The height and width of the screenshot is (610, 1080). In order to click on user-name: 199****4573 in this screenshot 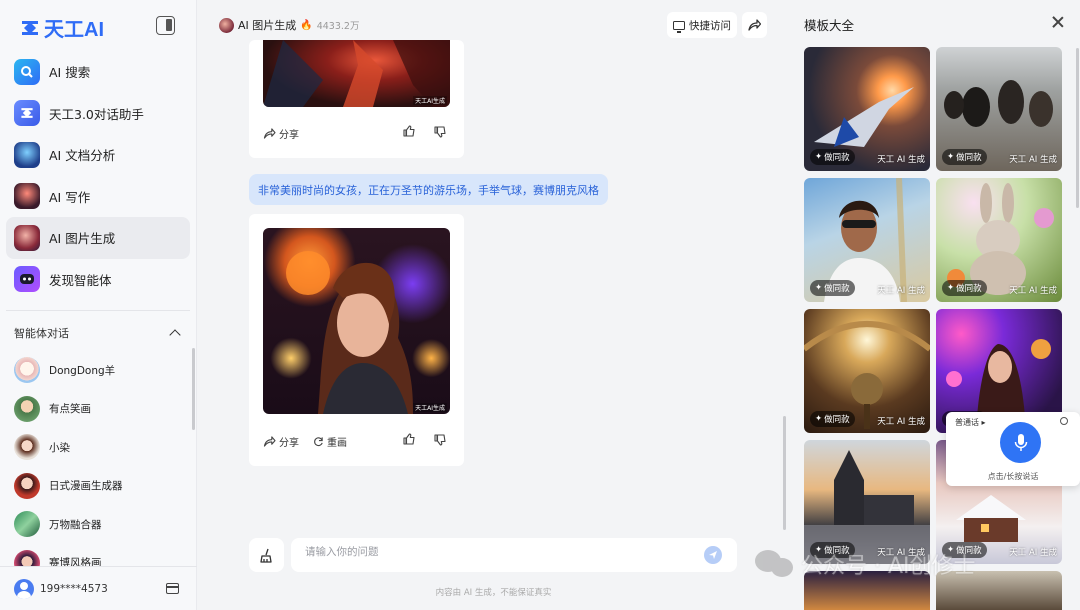, I will do `click(74, 588)`.